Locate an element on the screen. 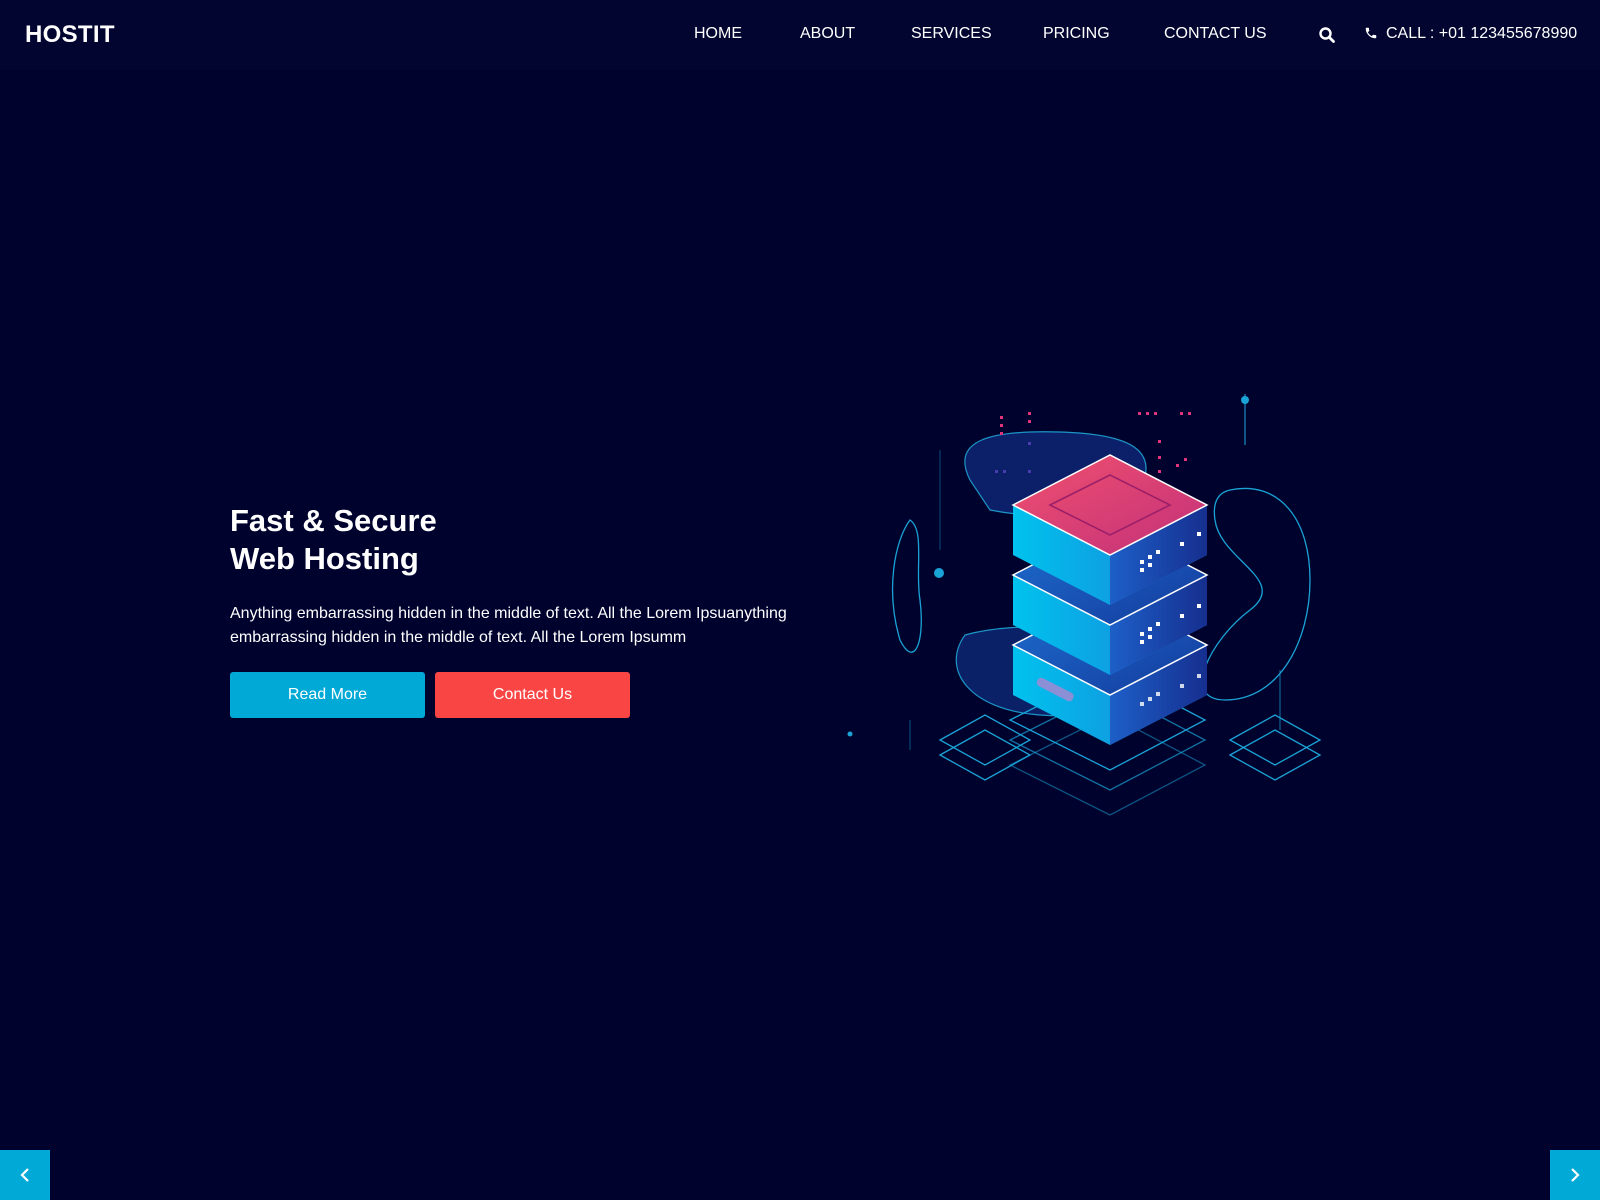 This screenshot has height=1200, width=1600. search-icon is located at coordinates (1327, 35).